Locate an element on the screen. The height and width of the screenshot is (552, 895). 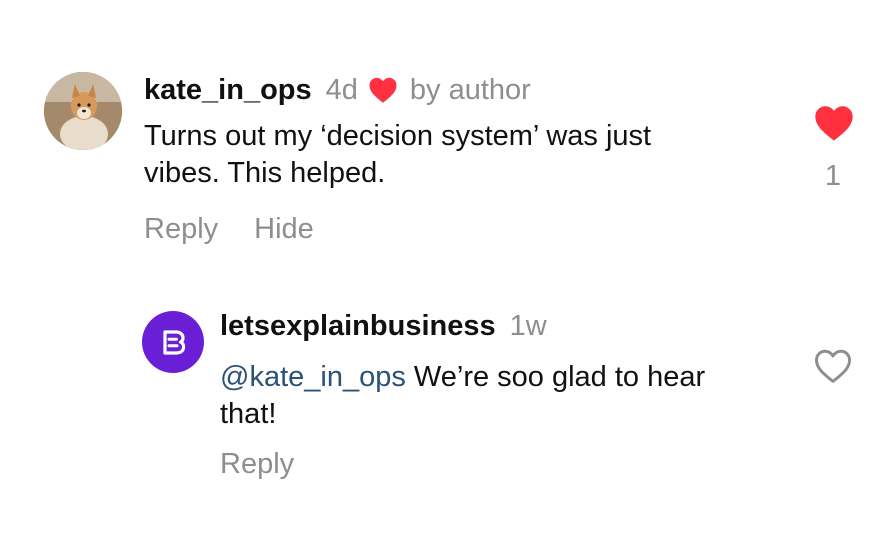
like-count: 1 is located at coordinates (833, 176).